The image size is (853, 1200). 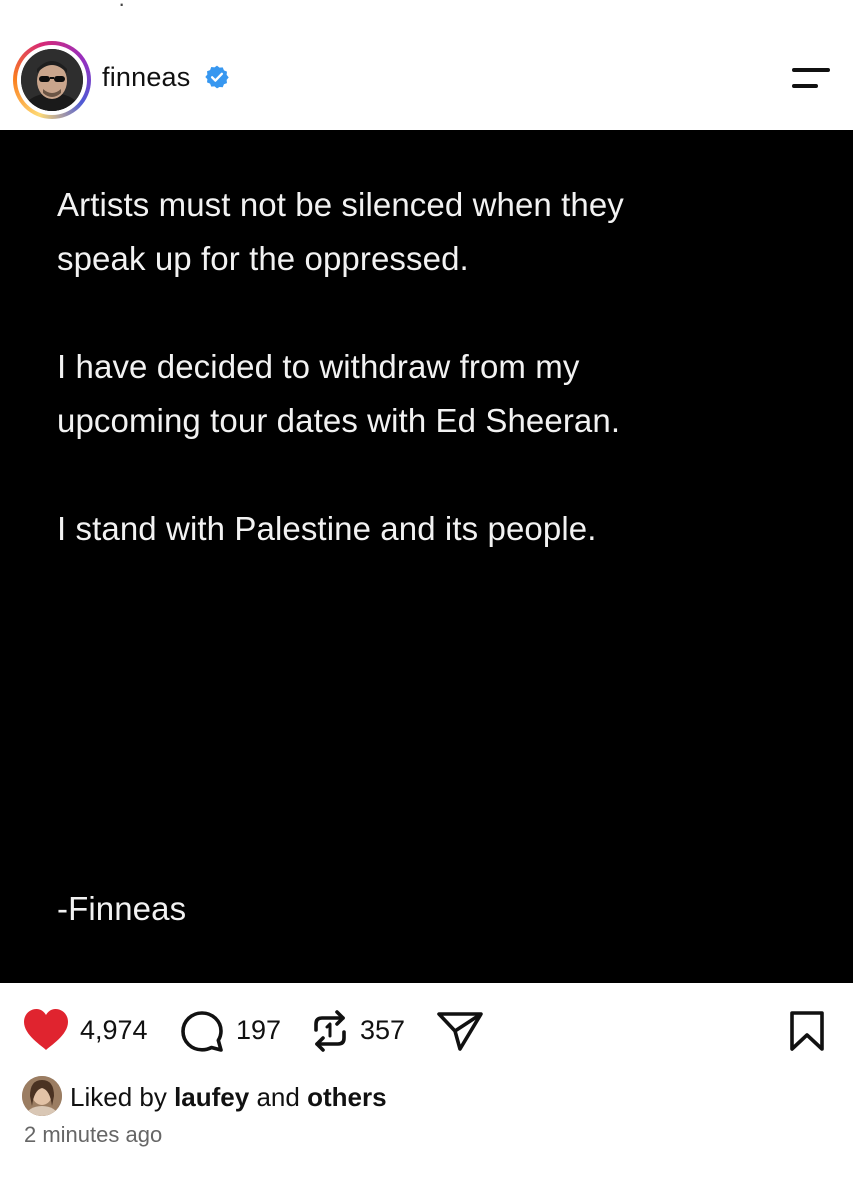 I want to click on liker-avatar, so click(x=42, y=1096).